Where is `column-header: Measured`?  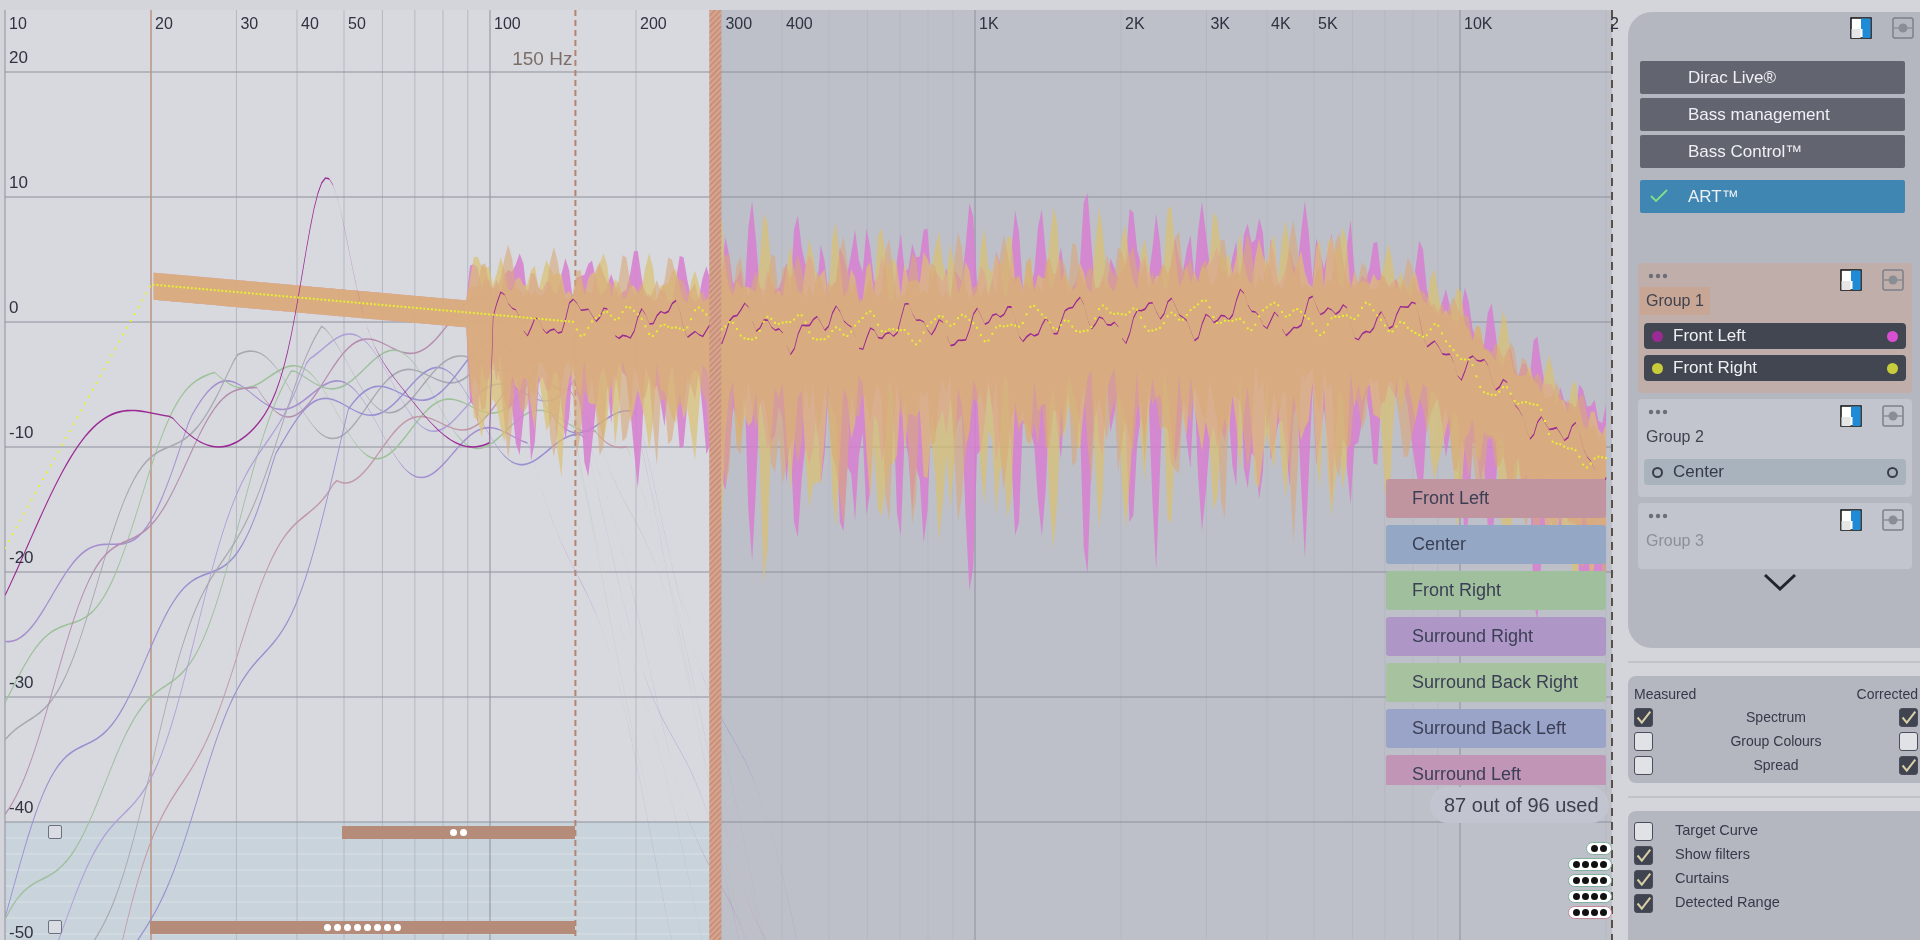 column-header: Measured is located at coordinates (1665, 694).